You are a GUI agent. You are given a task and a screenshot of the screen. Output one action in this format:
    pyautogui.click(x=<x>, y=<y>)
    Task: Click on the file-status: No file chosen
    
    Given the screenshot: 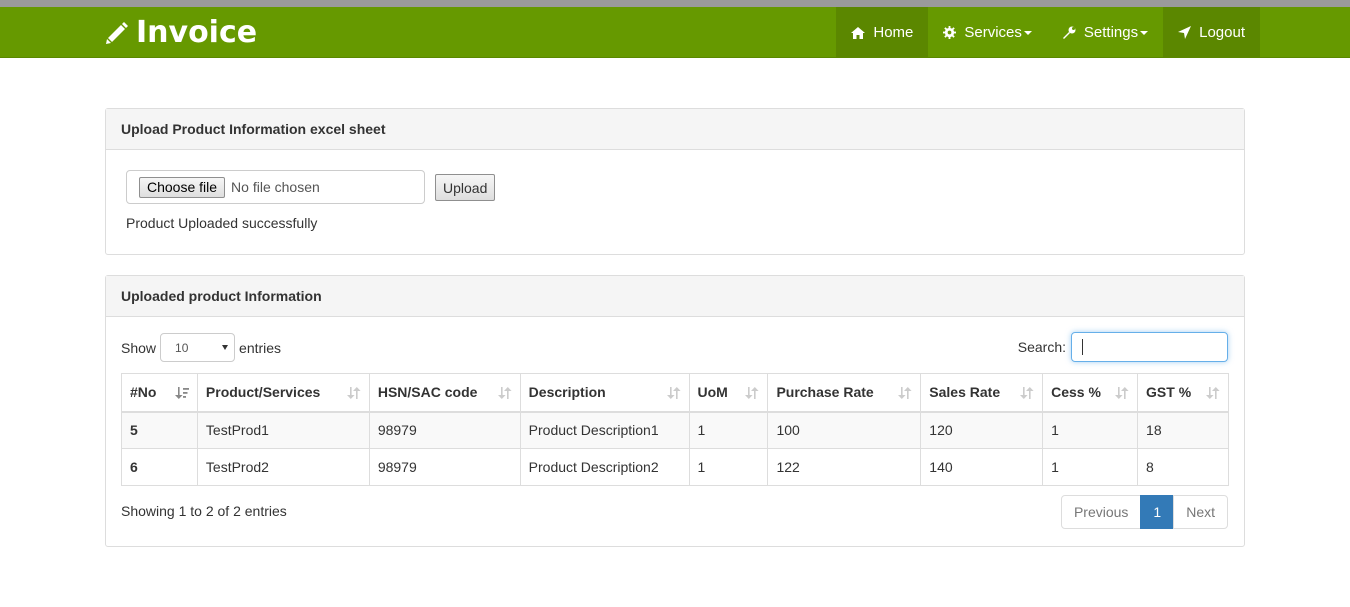 What is the action you would take?
    pyautogui.click(x=275, y=187)
    